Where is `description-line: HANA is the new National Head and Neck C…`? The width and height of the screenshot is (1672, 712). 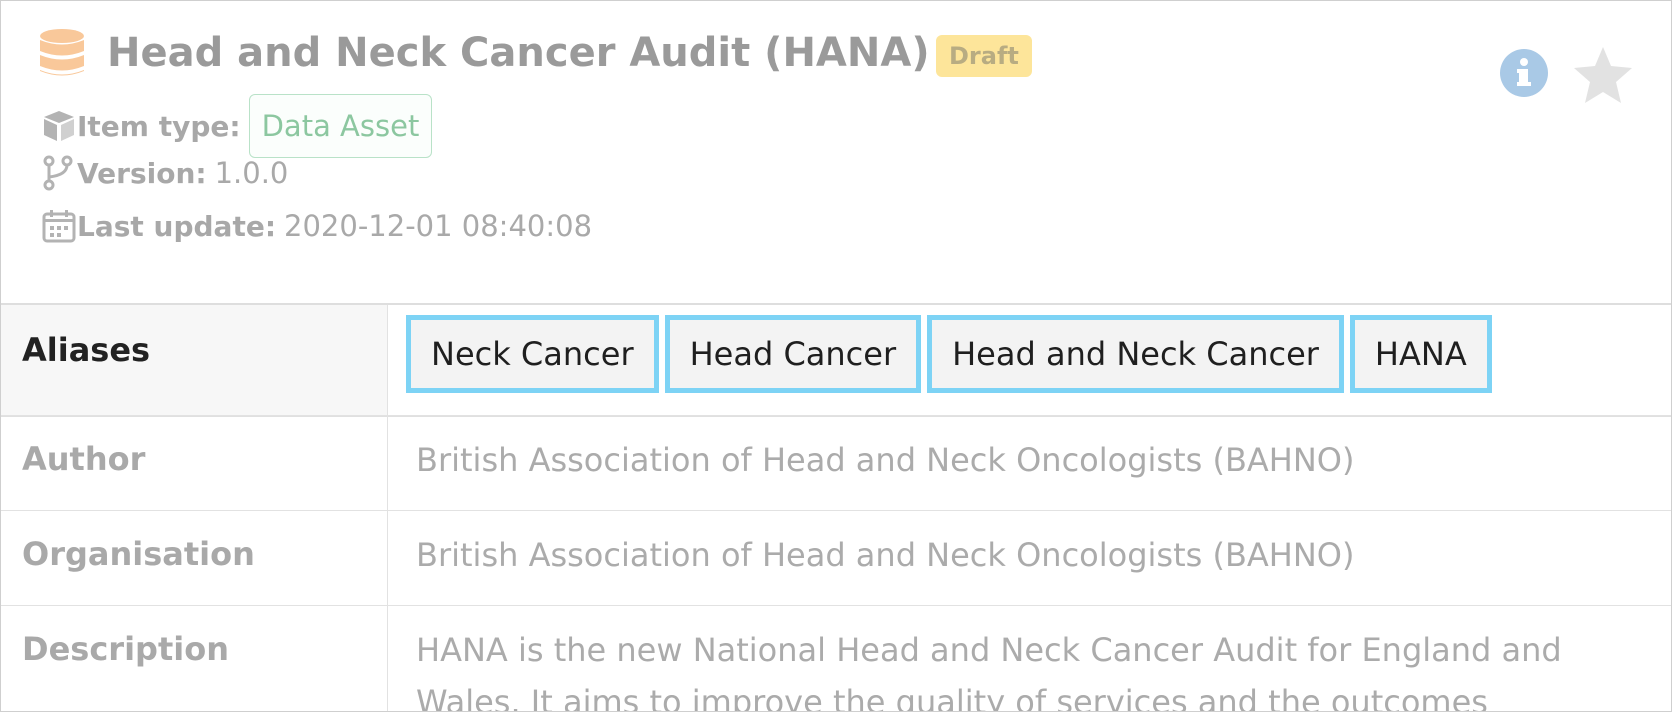 description-line: HANA is the new National Head and Neck C… is located at coordinates (989, 650).